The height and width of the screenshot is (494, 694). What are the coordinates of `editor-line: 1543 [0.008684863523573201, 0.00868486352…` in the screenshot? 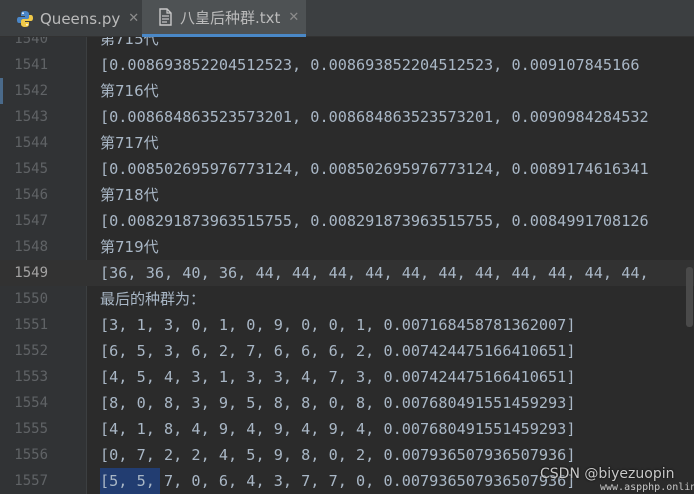 It's located at (347, 117).